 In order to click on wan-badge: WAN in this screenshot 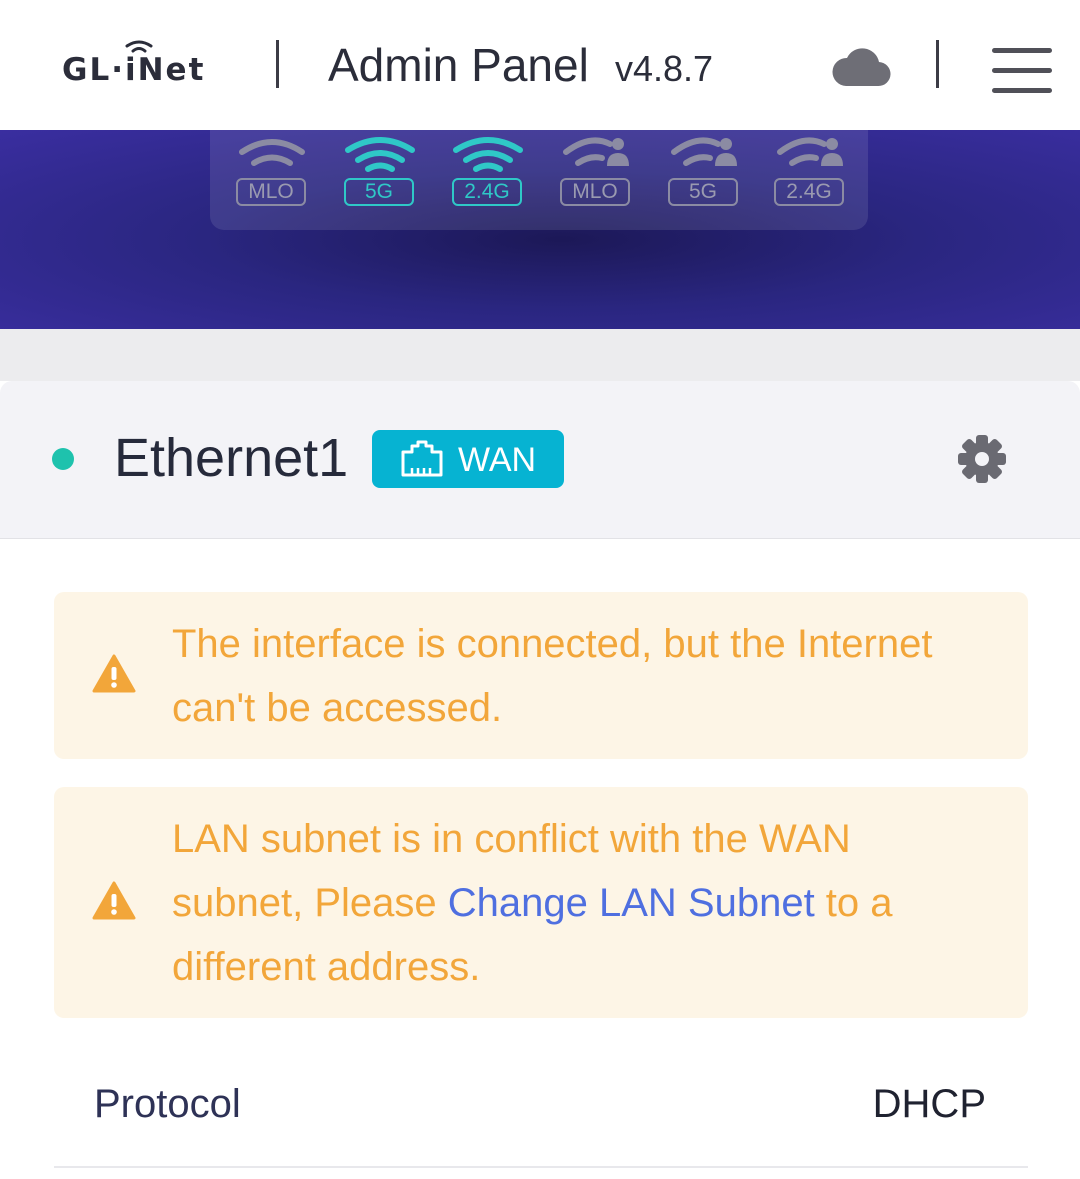, I will do `click(468, 459)`.